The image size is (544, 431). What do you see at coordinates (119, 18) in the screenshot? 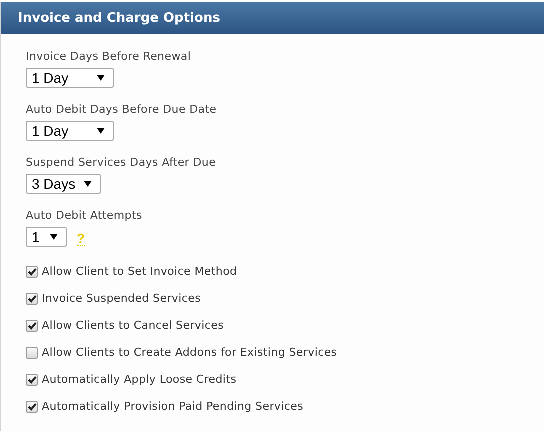
I see `panel-title: Invoice and Charge Options` at bounding box center [119, 18].